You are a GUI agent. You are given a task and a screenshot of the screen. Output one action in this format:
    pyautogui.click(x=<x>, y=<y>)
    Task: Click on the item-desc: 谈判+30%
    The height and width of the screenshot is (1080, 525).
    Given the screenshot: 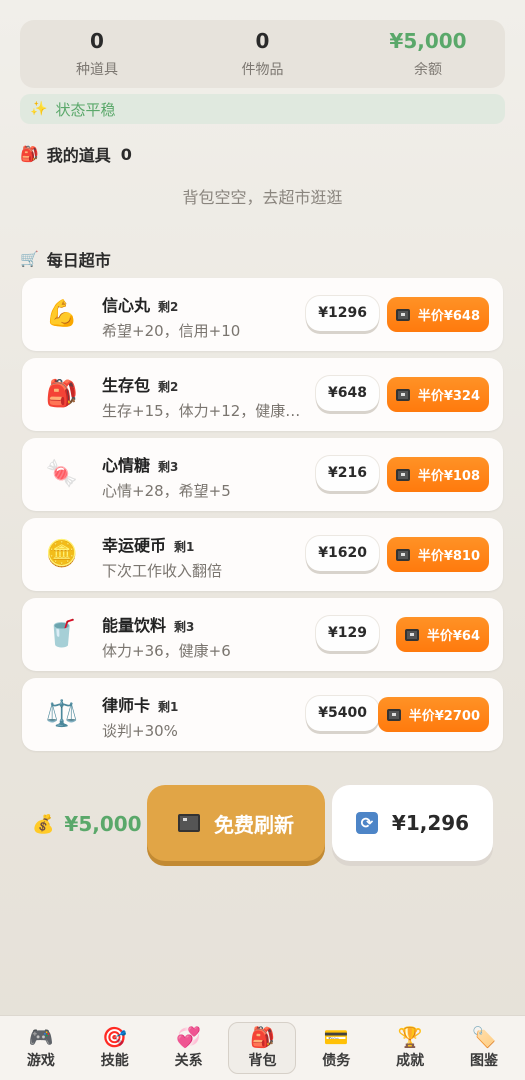 What is the action you would take?
    pyautogui.click(x=140, y=731)
    